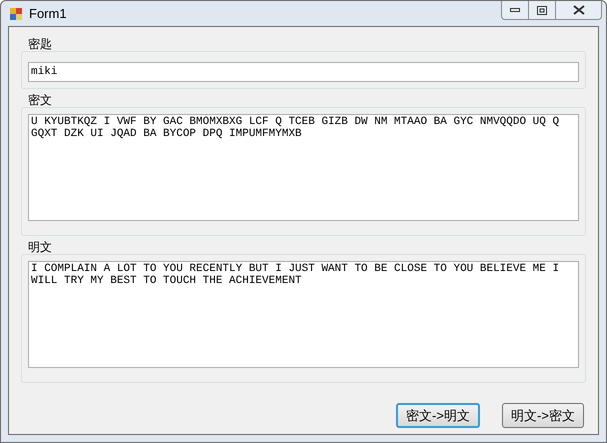  I want to click on group-label: 密匙, so click(40, 44).